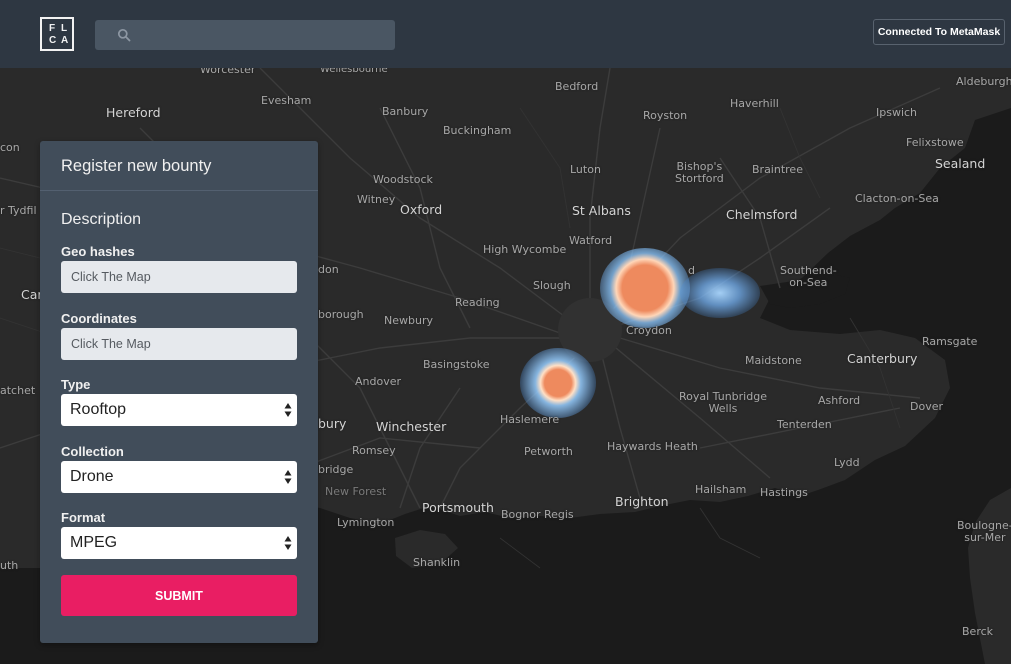  Describe the element at coordinates (983, 81) in the screenshot. I see `map-label: Aldeburgh` at that location.